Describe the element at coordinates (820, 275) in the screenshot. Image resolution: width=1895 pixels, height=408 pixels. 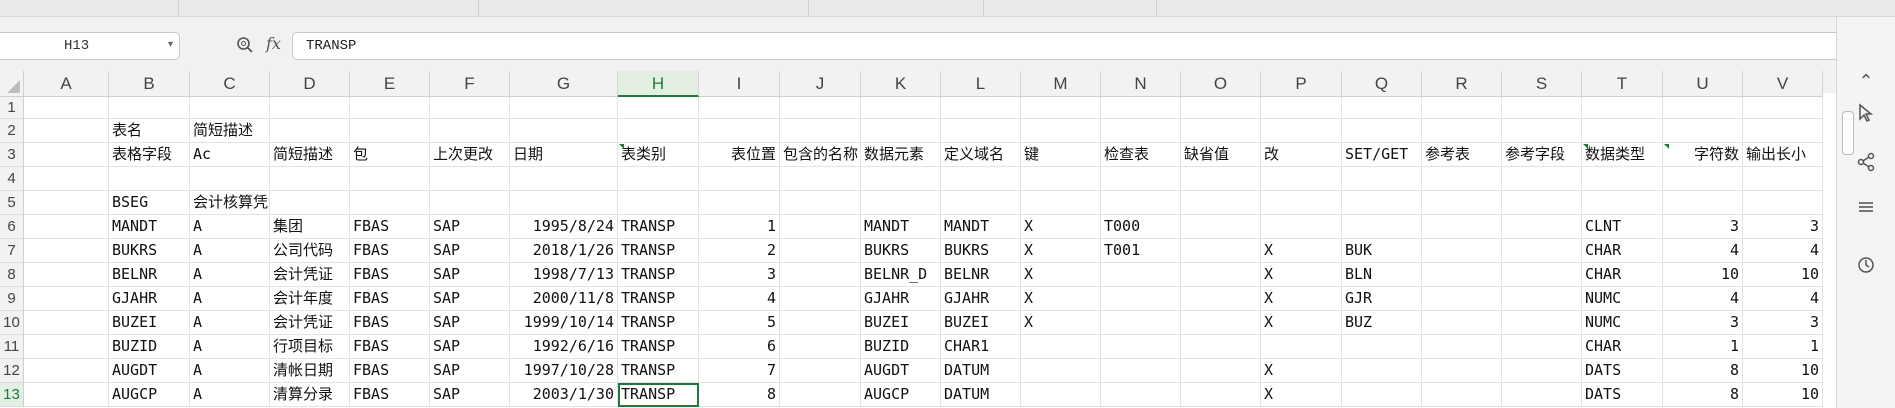
I see `cell-J8` at that location.